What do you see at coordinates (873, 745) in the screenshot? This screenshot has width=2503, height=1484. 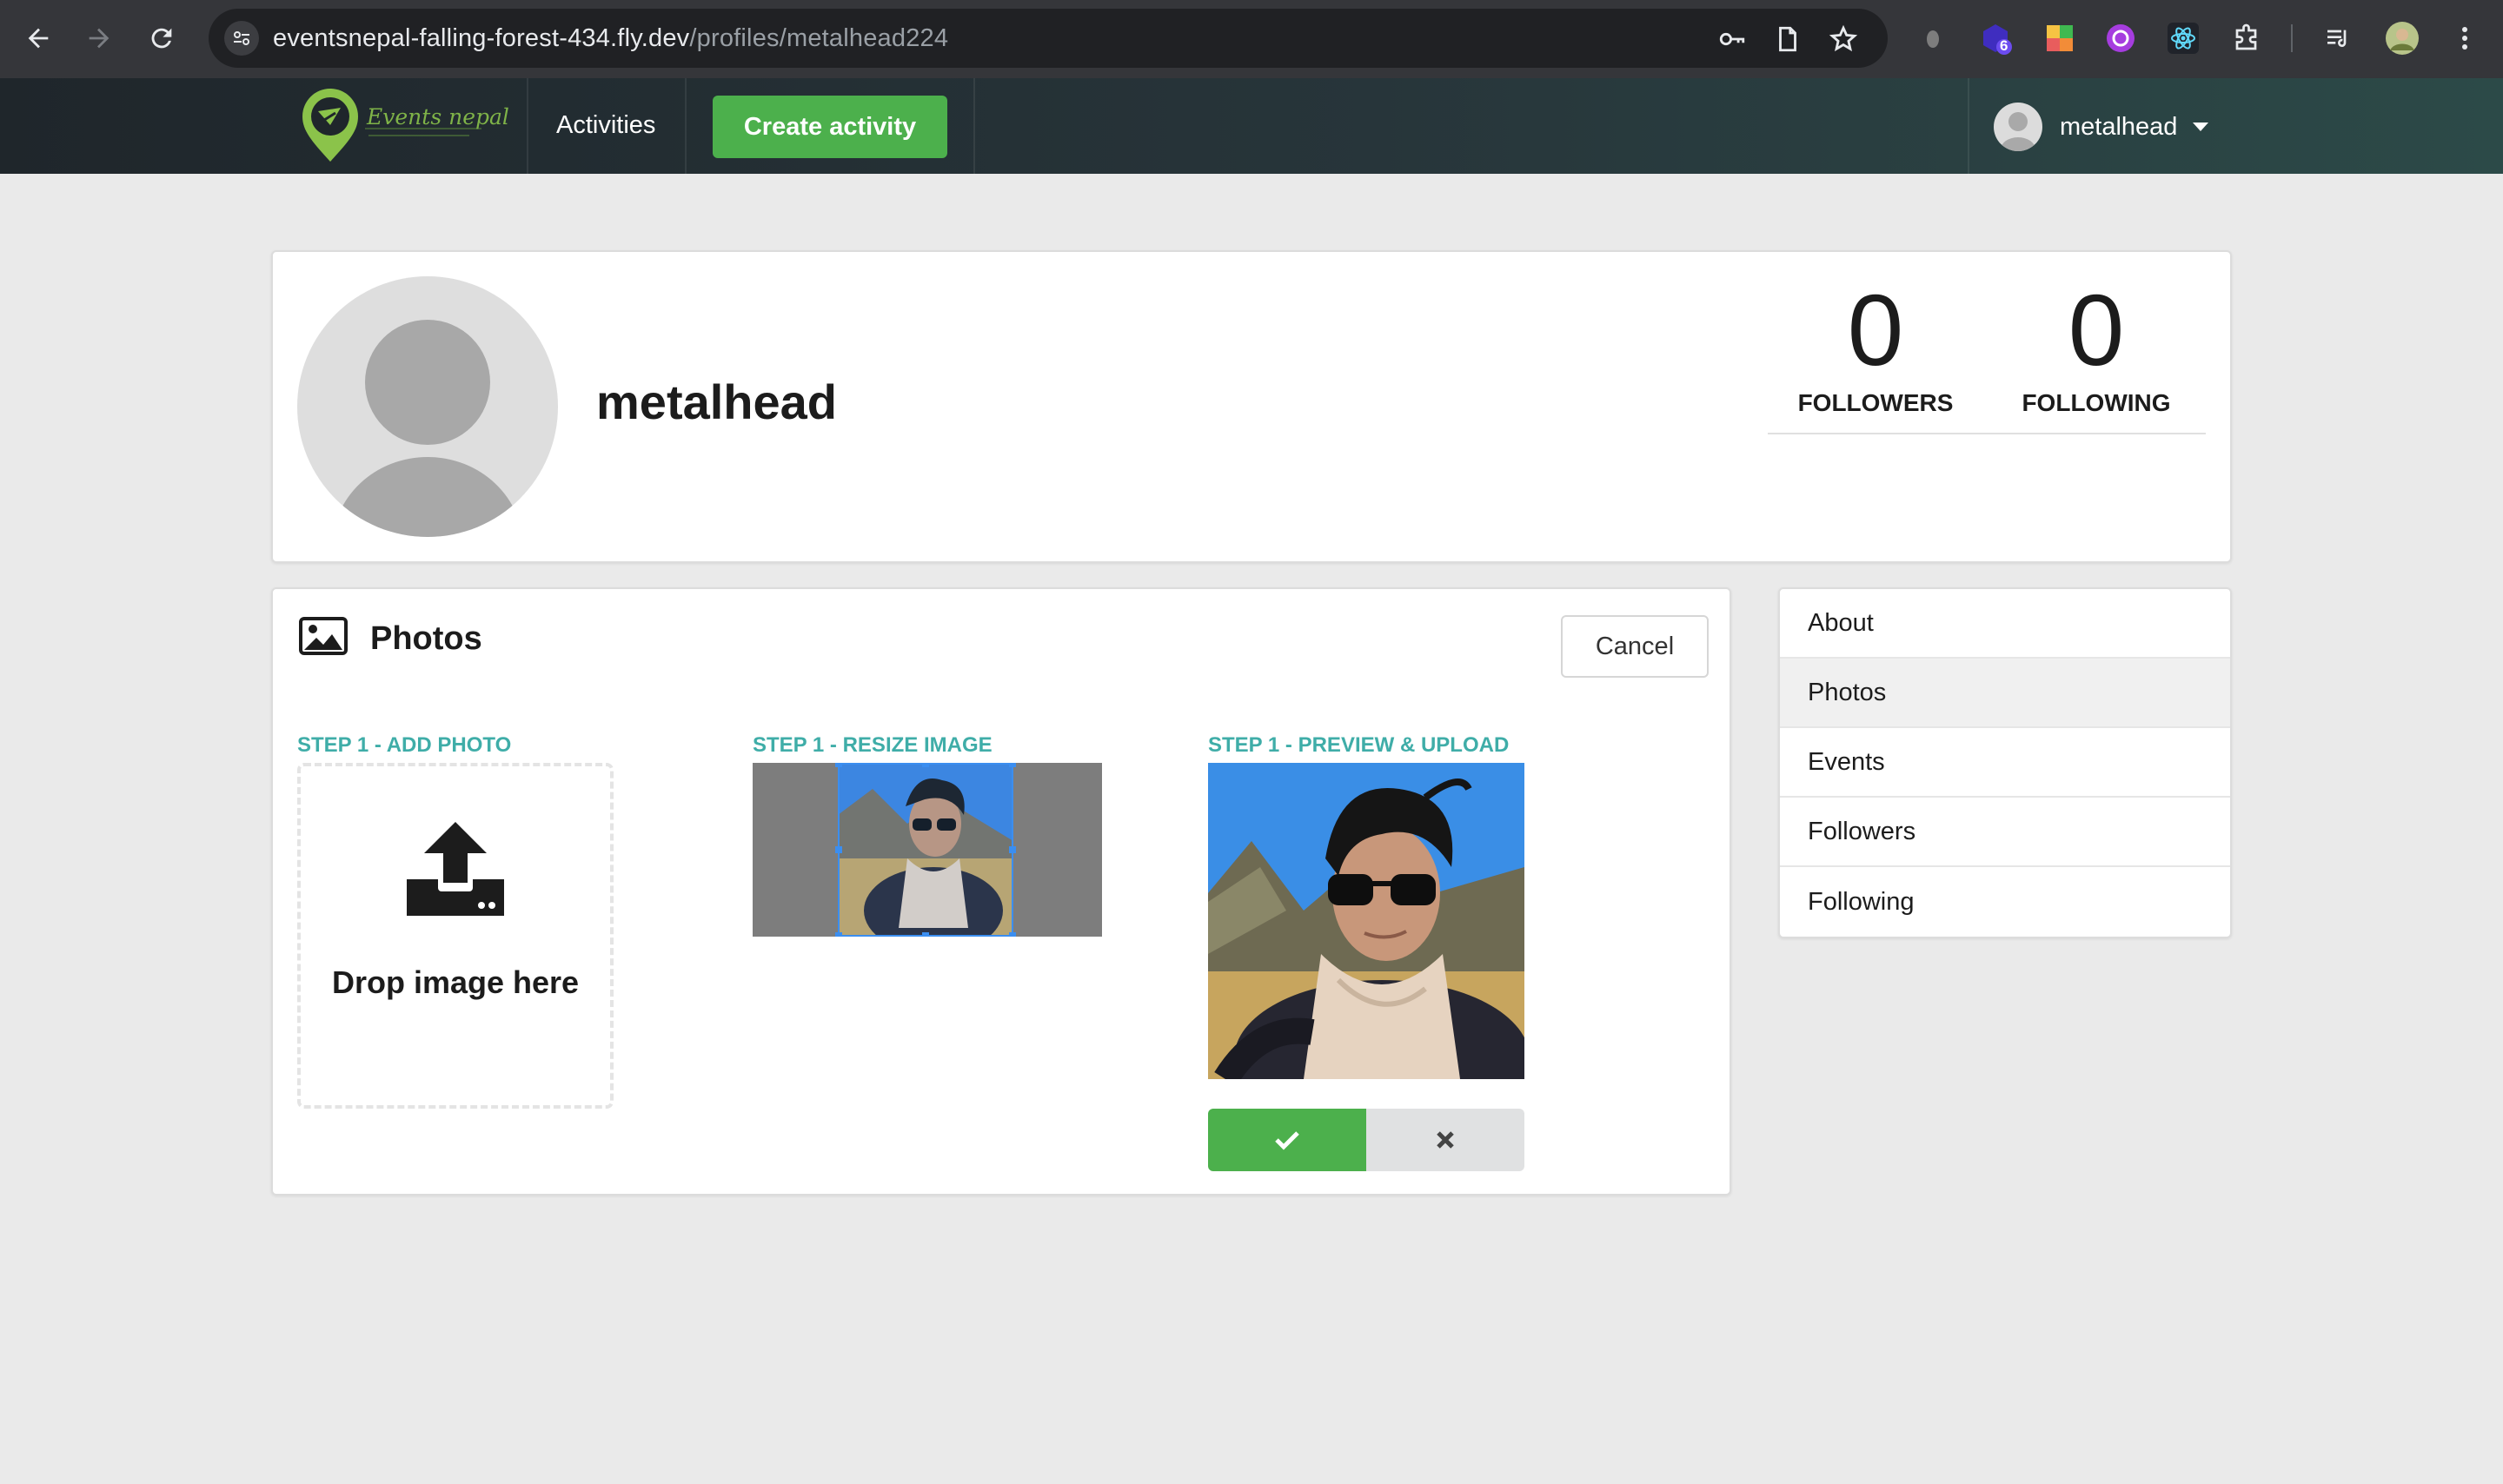 I see `step-resize-label: STEP 1 - RESIZE IMAGE` at bounding box center [873, 745].